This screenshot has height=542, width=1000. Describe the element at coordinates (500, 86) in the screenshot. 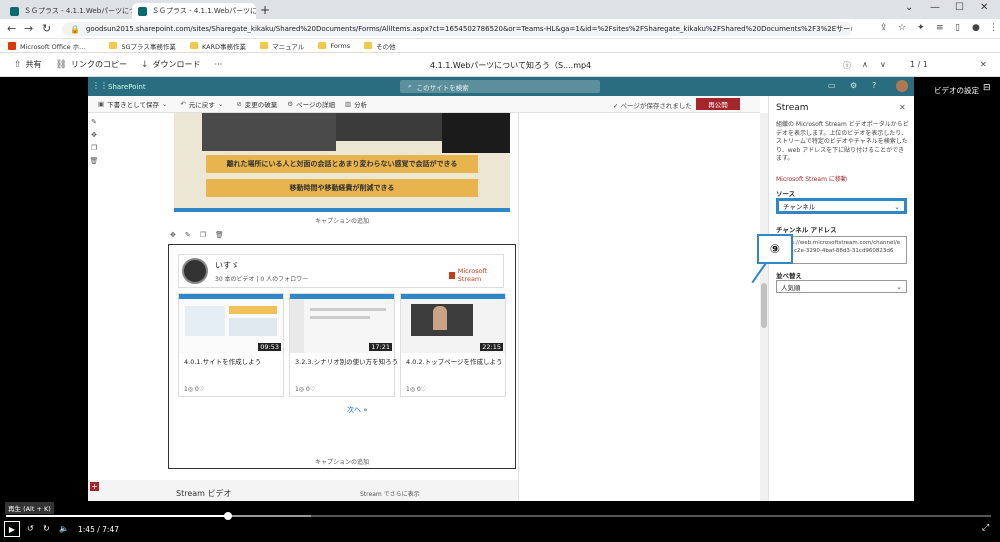

I see `site-search-input: ⌕ このサイトを検索` at that location.